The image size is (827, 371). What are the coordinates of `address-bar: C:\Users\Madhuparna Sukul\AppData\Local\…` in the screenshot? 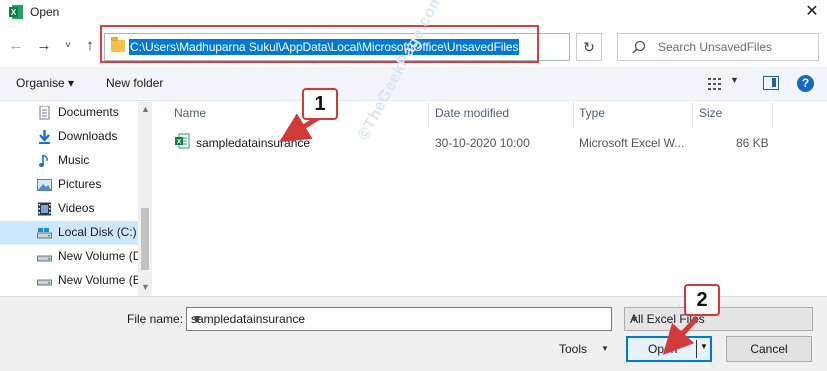 It's located at (382, 47).